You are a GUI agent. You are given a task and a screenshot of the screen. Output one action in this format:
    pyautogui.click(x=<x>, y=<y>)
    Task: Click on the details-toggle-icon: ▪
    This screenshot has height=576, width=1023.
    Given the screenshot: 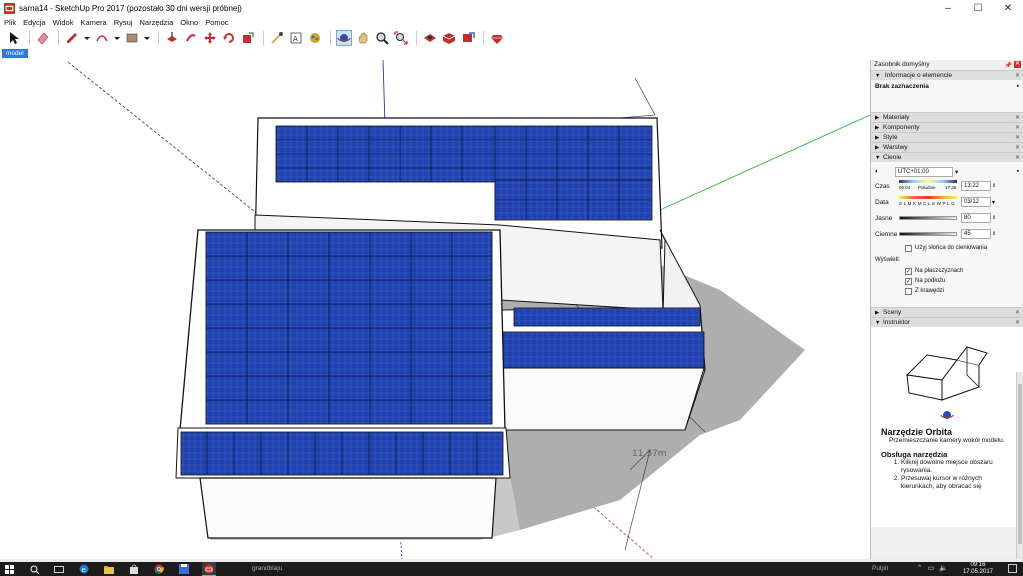 What is the action you would take?
    pyautogui.click(x=1018, y=171)
    